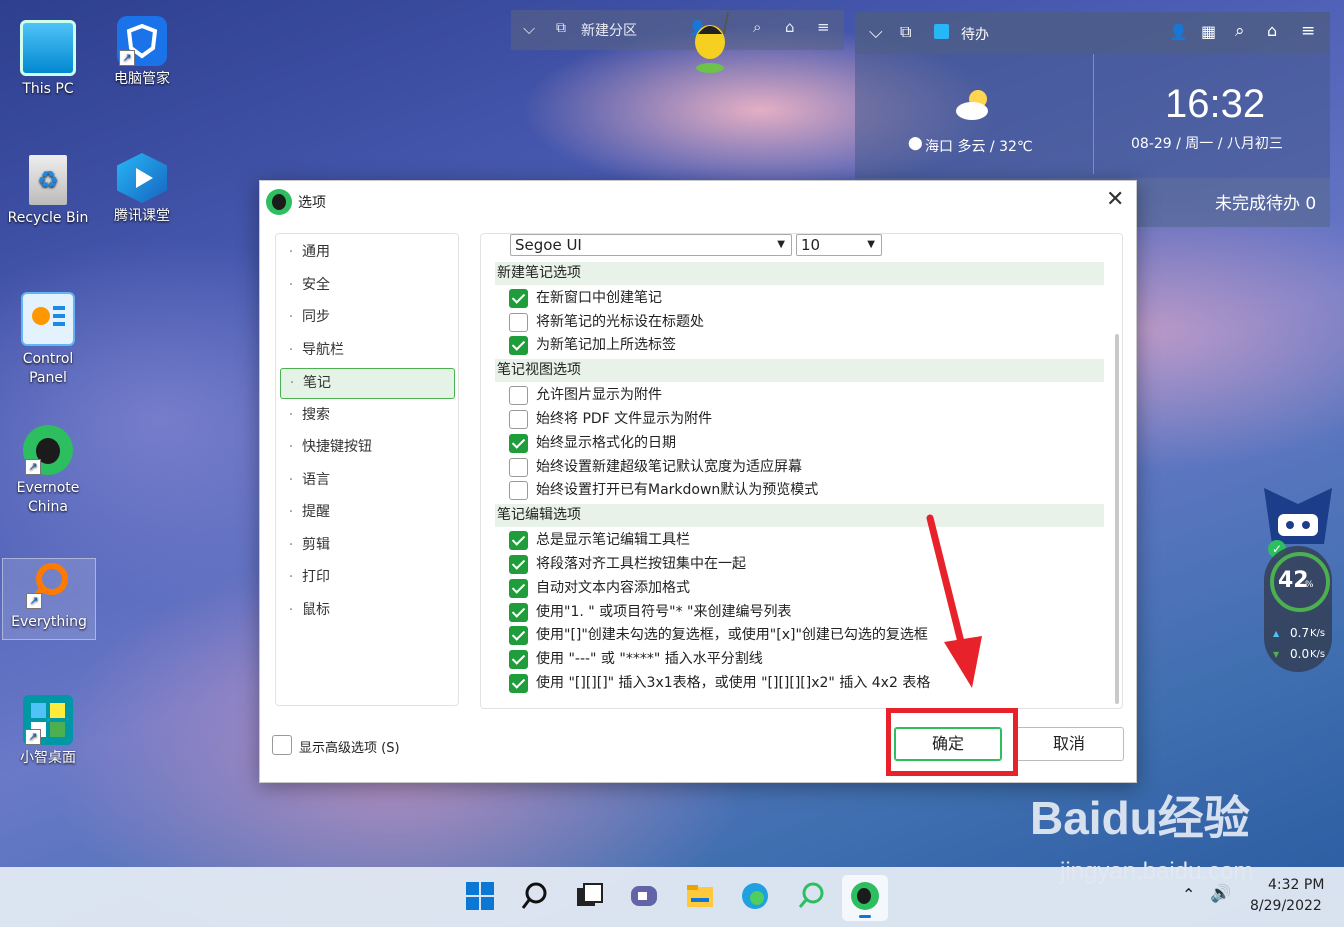  I want to click on play-icon, so click(142, 178).